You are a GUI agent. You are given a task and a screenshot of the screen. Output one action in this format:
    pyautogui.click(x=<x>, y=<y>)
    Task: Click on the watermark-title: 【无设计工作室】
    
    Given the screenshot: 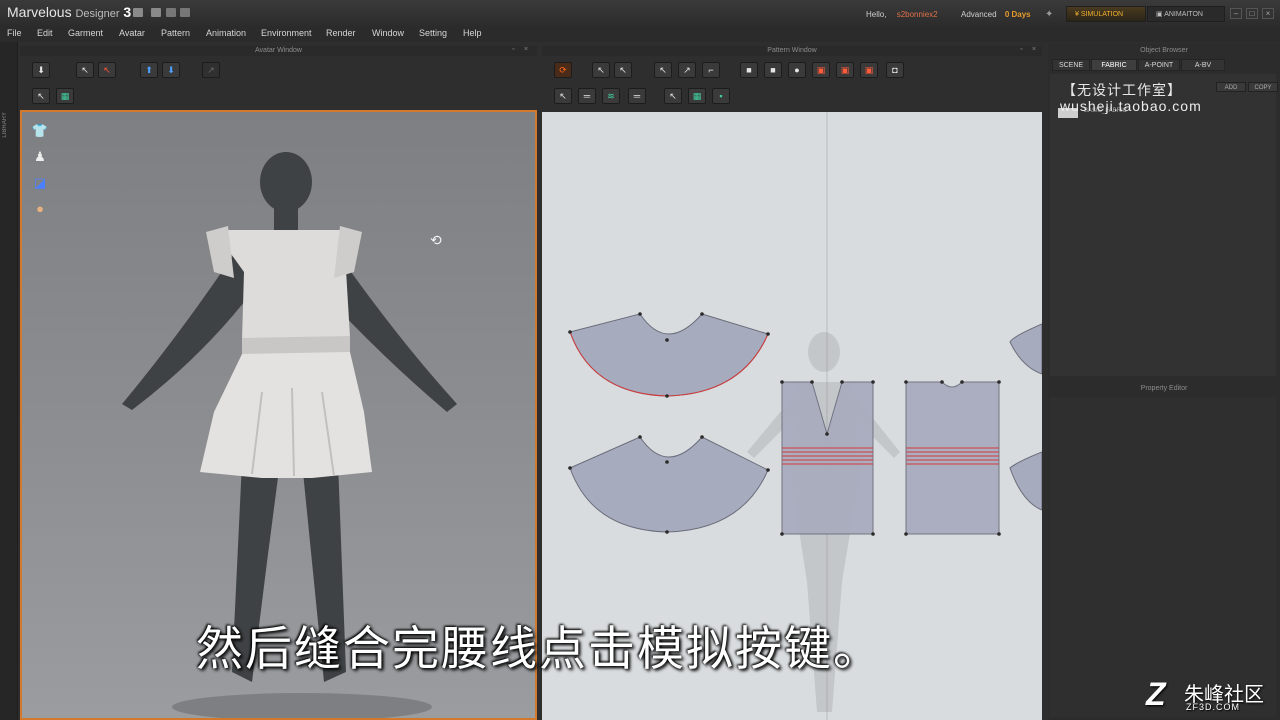 What is the action you would take?
    pyautogui.click(x=1122, y=90)
    